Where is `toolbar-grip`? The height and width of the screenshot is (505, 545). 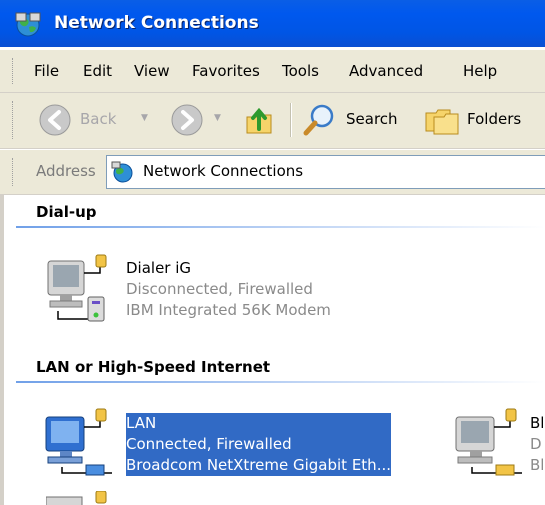 toolbar-grip is located at coordinates (14, 120).